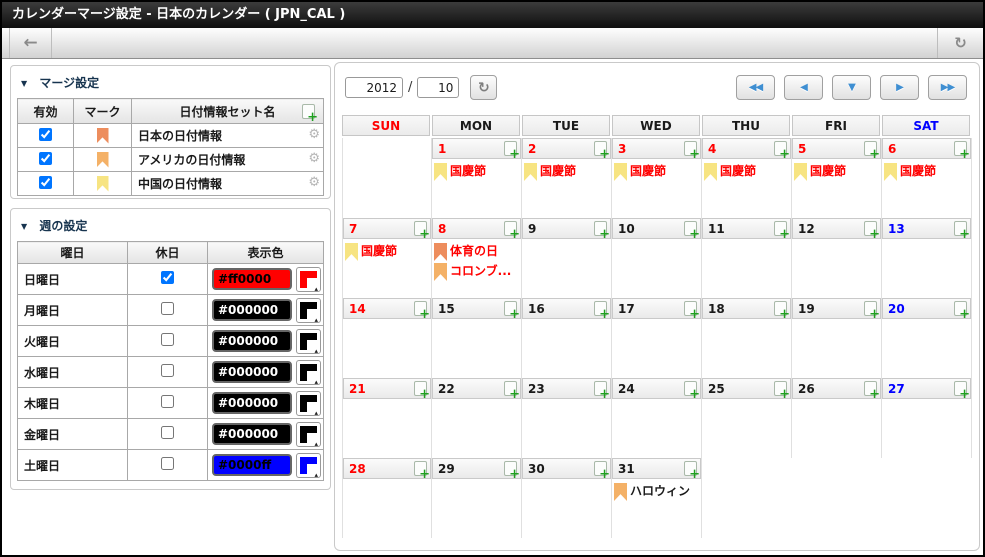  What do you see at coordinates (738, 171) in the screenshot?
I see `event-label: 国慶節` at bounding box center [738, 171].